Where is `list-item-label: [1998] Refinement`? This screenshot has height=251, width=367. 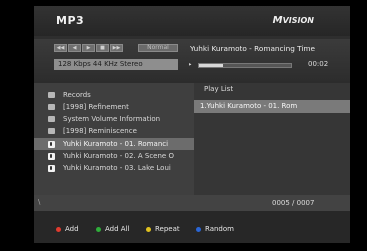 list-item-label: [1998] Refinement is located at coordinates (96, 107).